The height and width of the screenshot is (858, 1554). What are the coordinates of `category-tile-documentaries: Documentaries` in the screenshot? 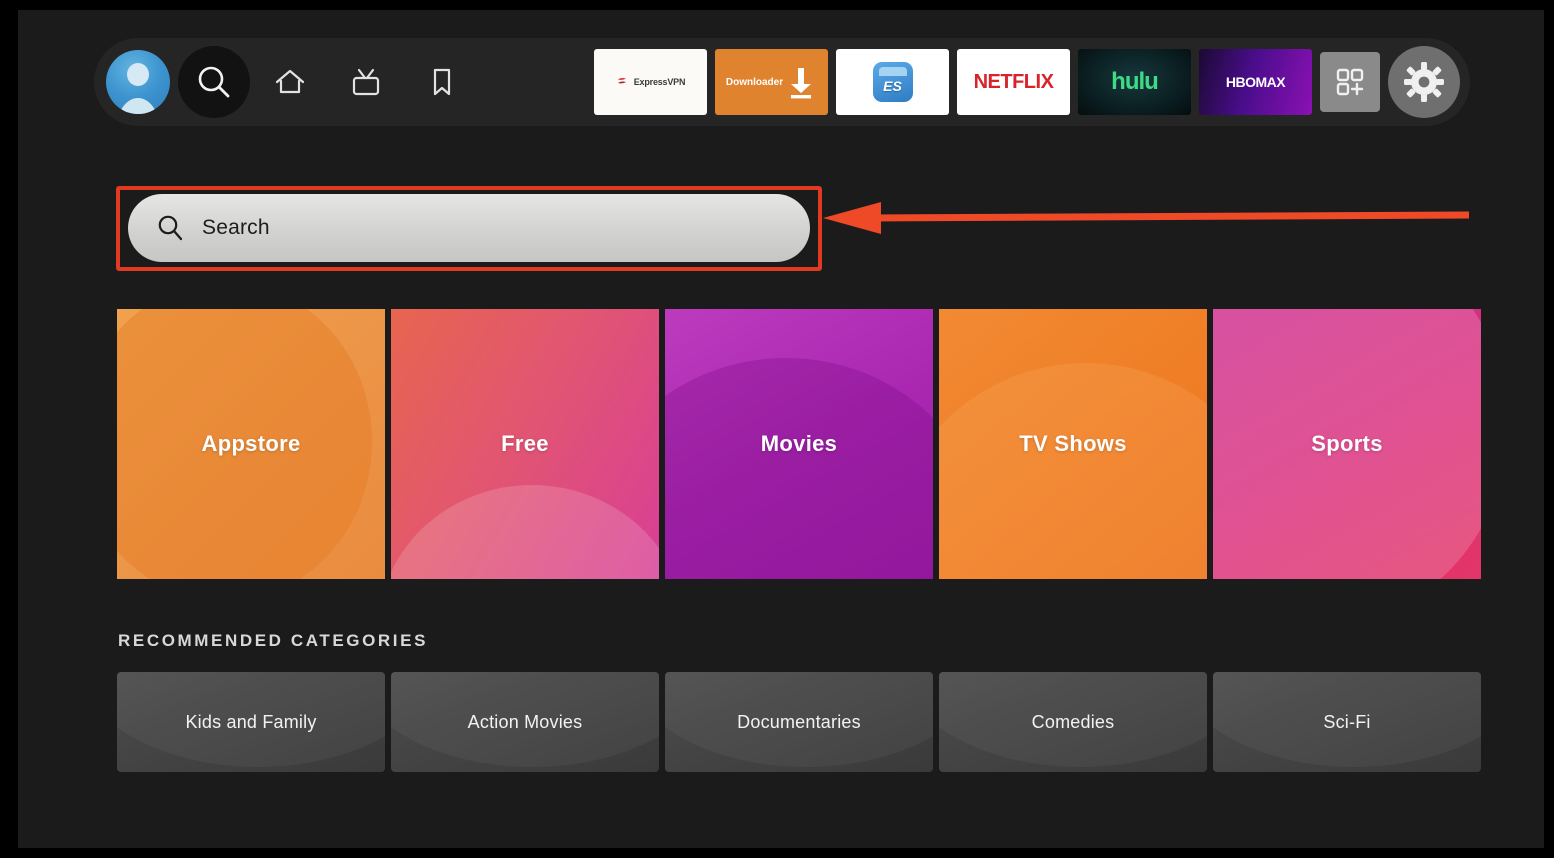 It's located at (799, 722).